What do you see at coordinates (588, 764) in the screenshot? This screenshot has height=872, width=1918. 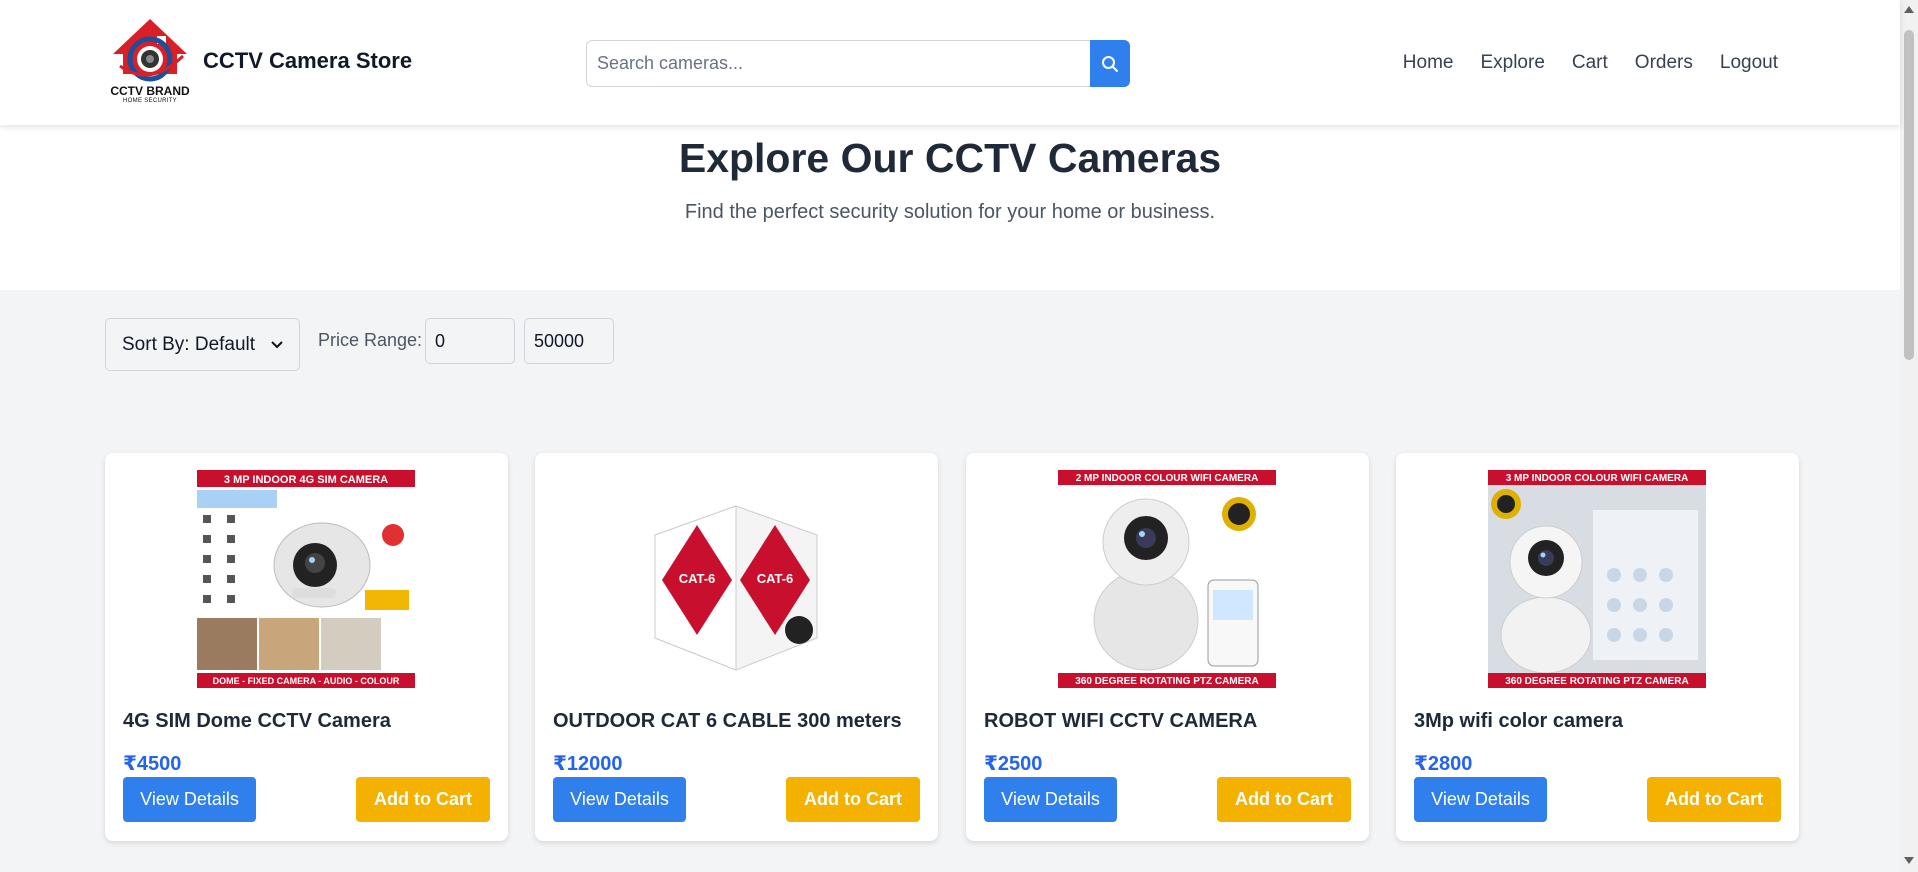 I see `product-price: ₹12000` at bounding box center [588, 764].